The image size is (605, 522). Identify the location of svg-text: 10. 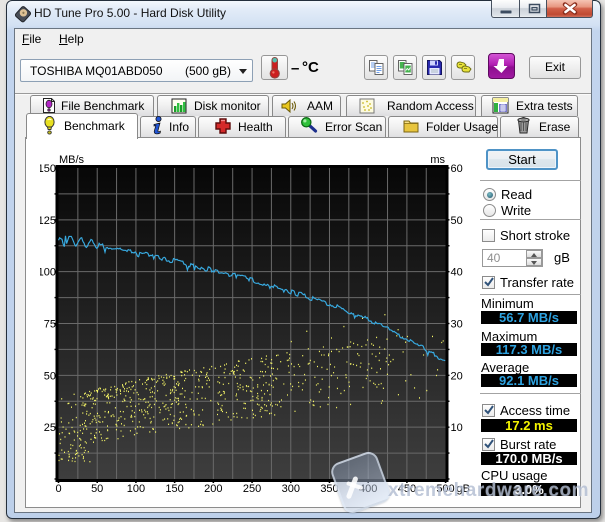
(457, 428).